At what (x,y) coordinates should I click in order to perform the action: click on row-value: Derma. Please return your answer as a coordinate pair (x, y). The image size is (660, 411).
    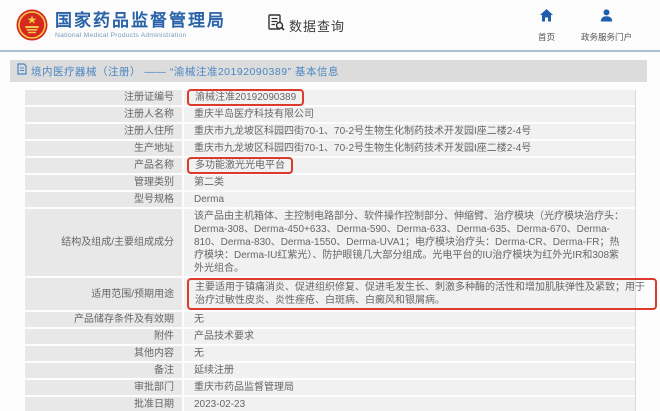
    Looking at the image, I should click on (409, 199).